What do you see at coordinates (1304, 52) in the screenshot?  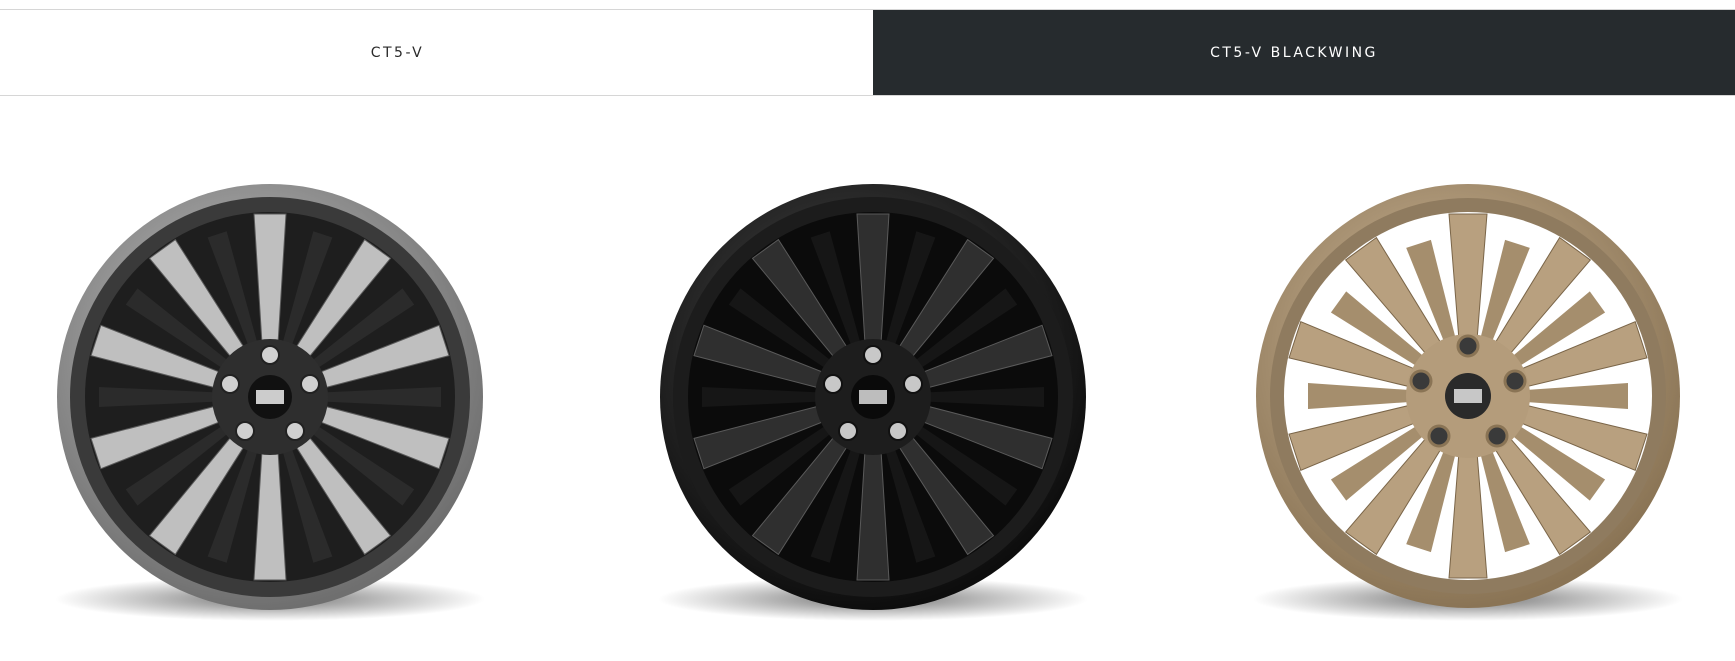 I see `tab-ct5-v-blackwing: CT5-V BLACKWING` at bounding box center [1304, 52].